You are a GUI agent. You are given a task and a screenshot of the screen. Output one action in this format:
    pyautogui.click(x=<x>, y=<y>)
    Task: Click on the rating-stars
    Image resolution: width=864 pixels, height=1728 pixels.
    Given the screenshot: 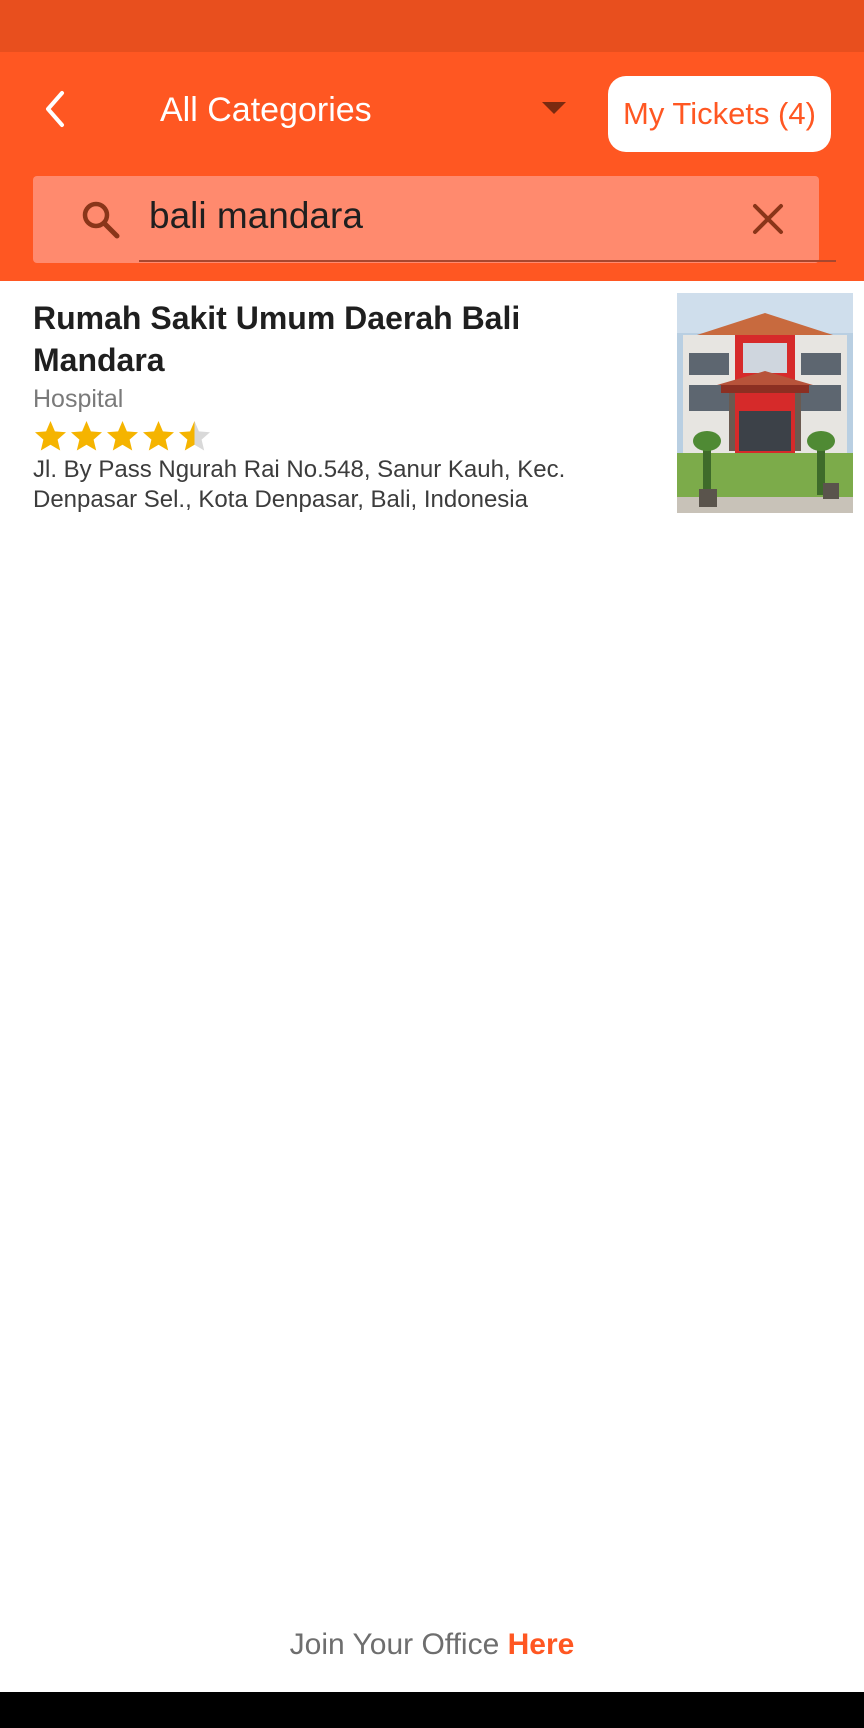 What is the action you would take?
    pyautogui.click(x=122, y=437)
    